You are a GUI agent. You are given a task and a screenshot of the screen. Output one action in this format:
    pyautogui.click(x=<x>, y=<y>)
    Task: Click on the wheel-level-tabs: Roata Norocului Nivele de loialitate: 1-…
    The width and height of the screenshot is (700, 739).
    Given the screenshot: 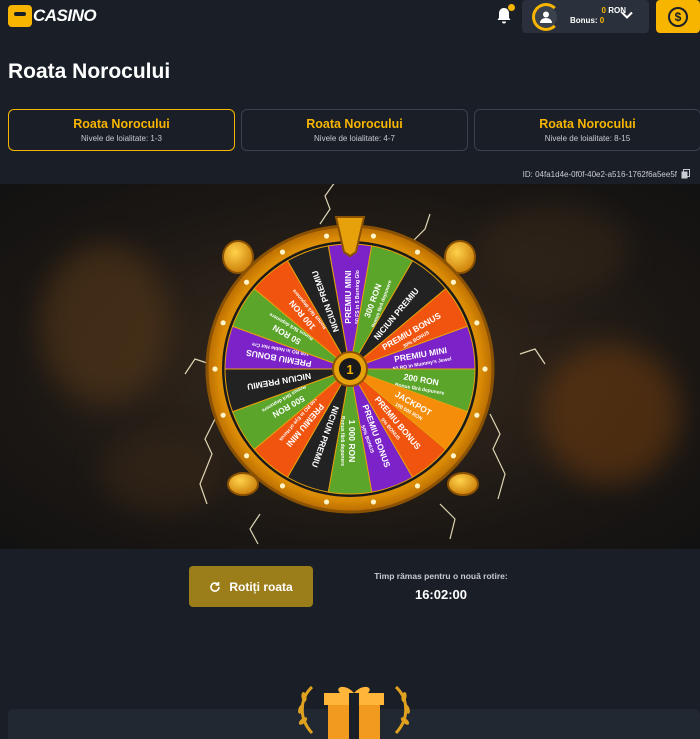 What is the action you would take?
    pyautogui.click(x=354, y=130)
    